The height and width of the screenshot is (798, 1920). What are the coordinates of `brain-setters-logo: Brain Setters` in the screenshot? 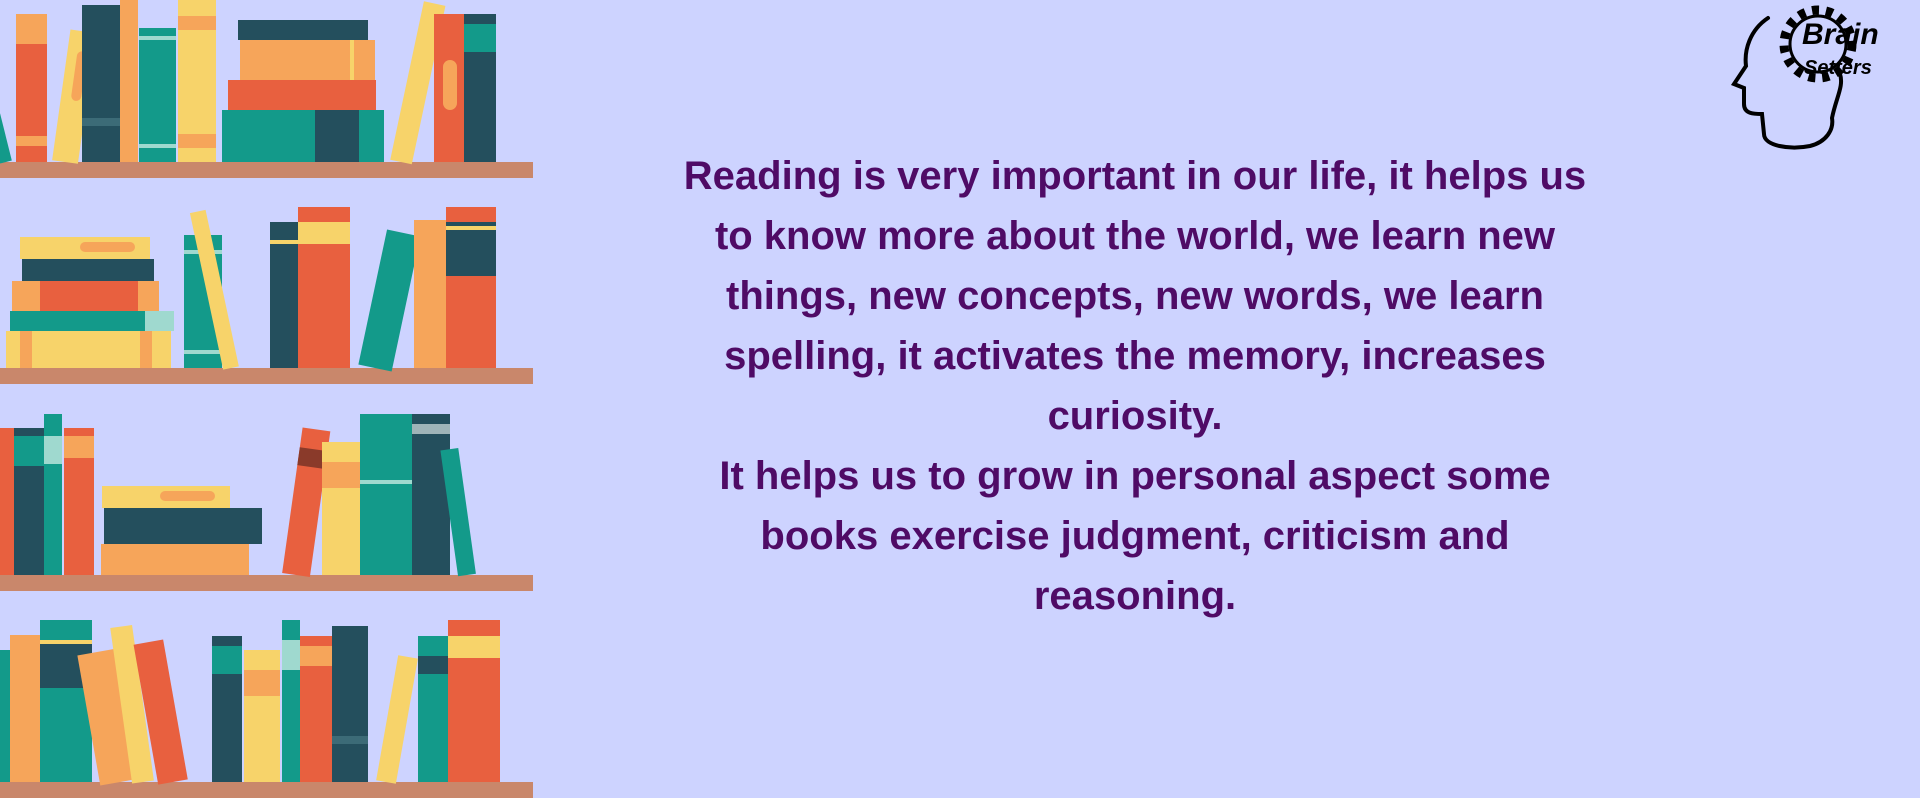 It's located at (1804, 77).